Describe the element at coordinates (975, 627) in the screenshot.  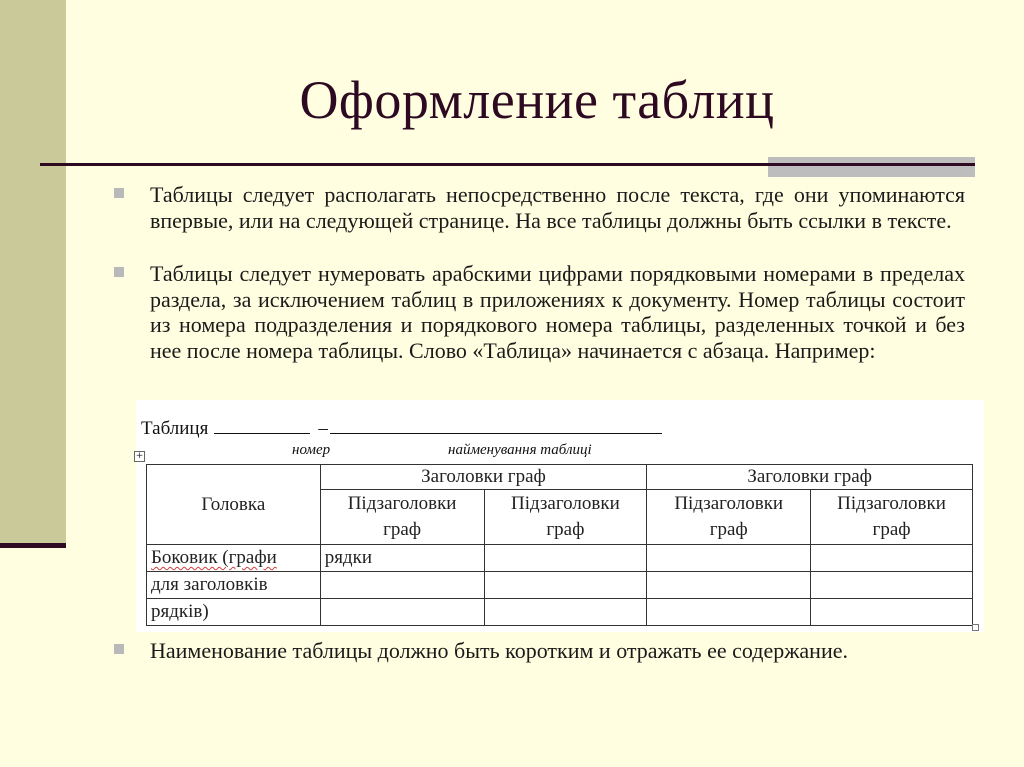
I see `table-resize-handle-icon` at that location.